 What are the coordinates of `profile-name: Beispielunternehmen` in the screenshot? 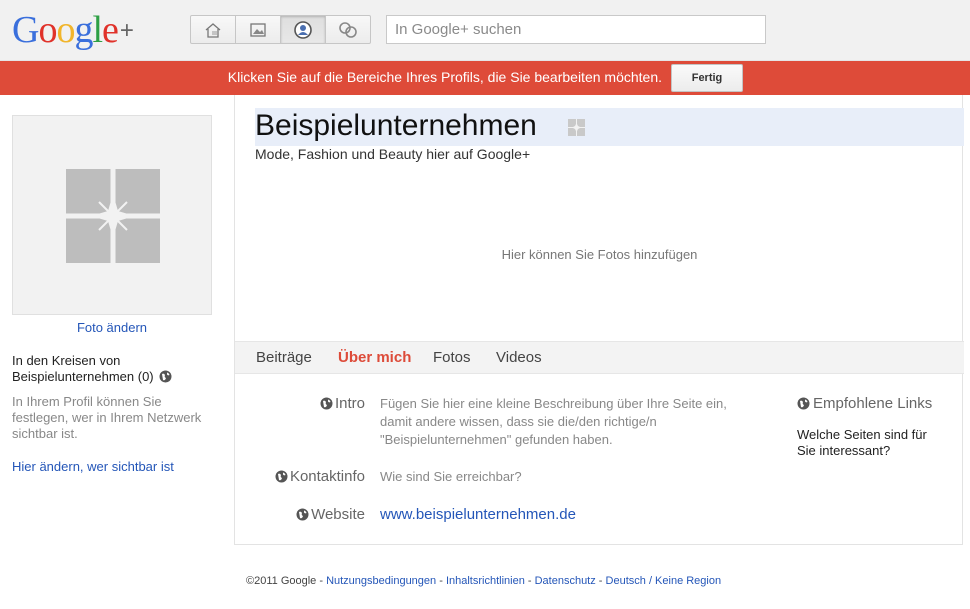 It's located at (396, 126).